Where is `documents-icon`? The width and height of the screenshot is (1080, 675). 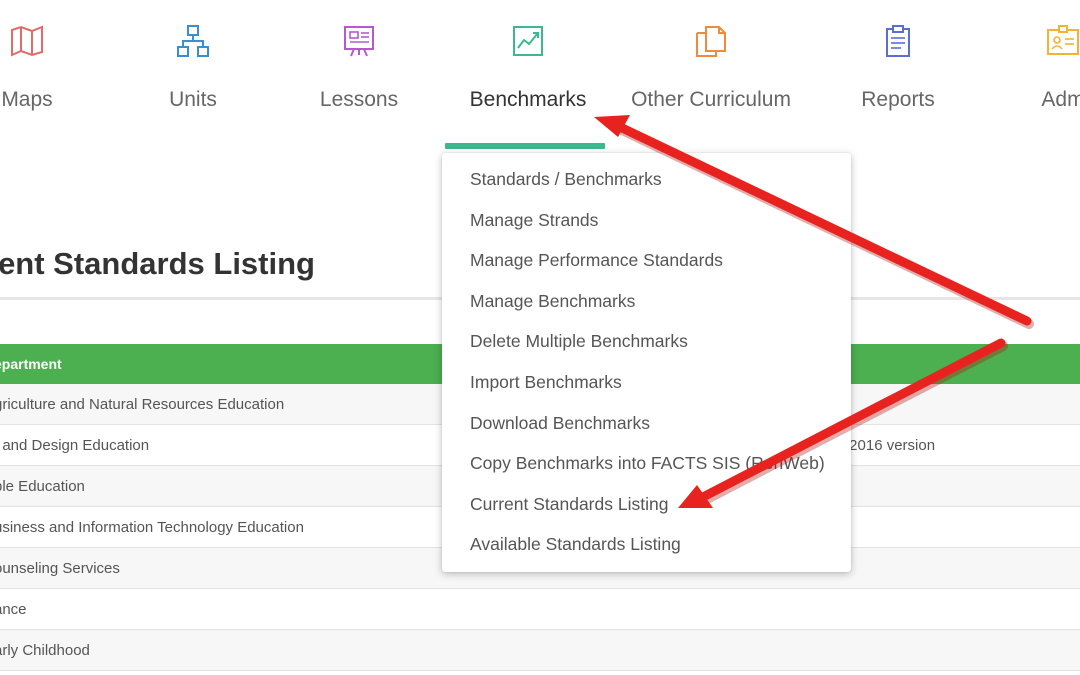
documents-icon is located at coordinates (711, 41).